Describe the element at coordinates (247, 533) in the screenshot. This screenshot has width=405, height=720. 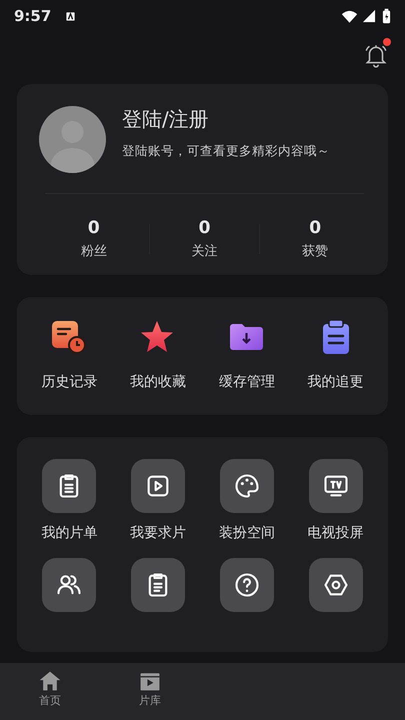
I see `tool-label: 装扮空间` at that location.